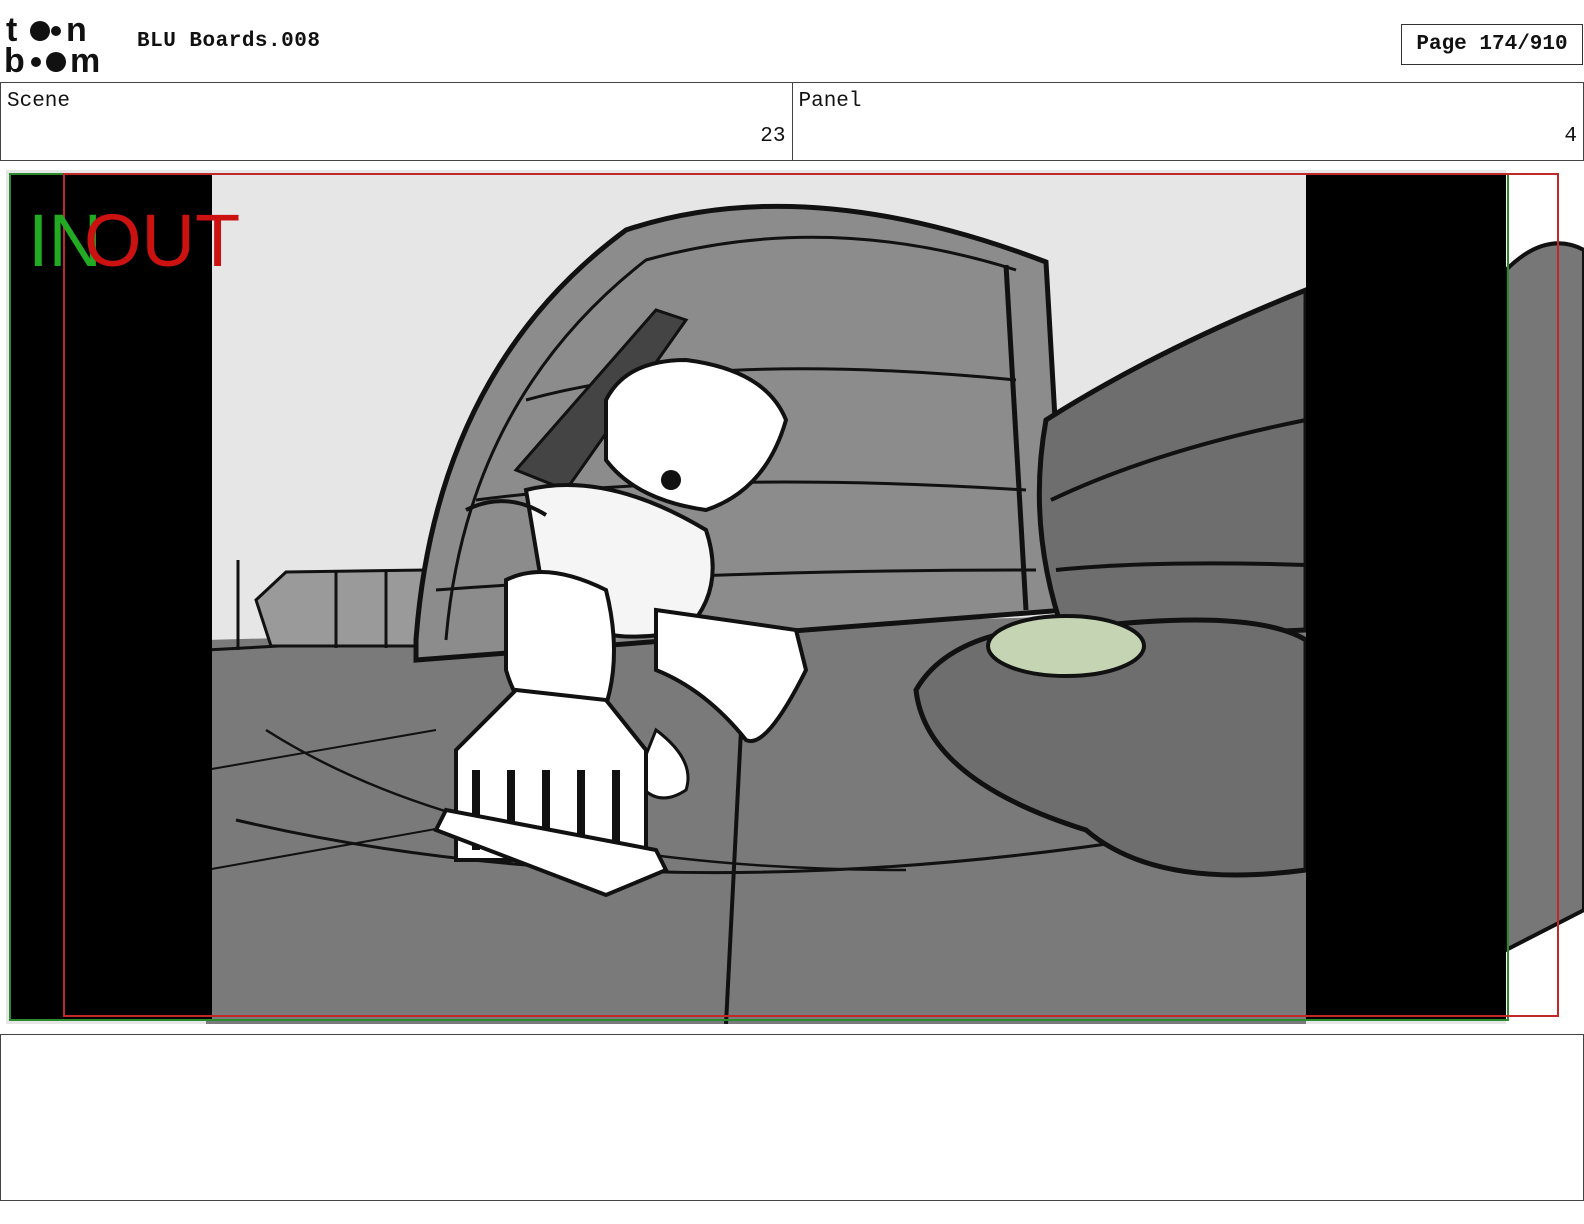 The width and height of the screenshot is (1584, 1224). Describe the element at coordinates (1570, 136) in the screenshot. I see `panel-number: 4` at that location.